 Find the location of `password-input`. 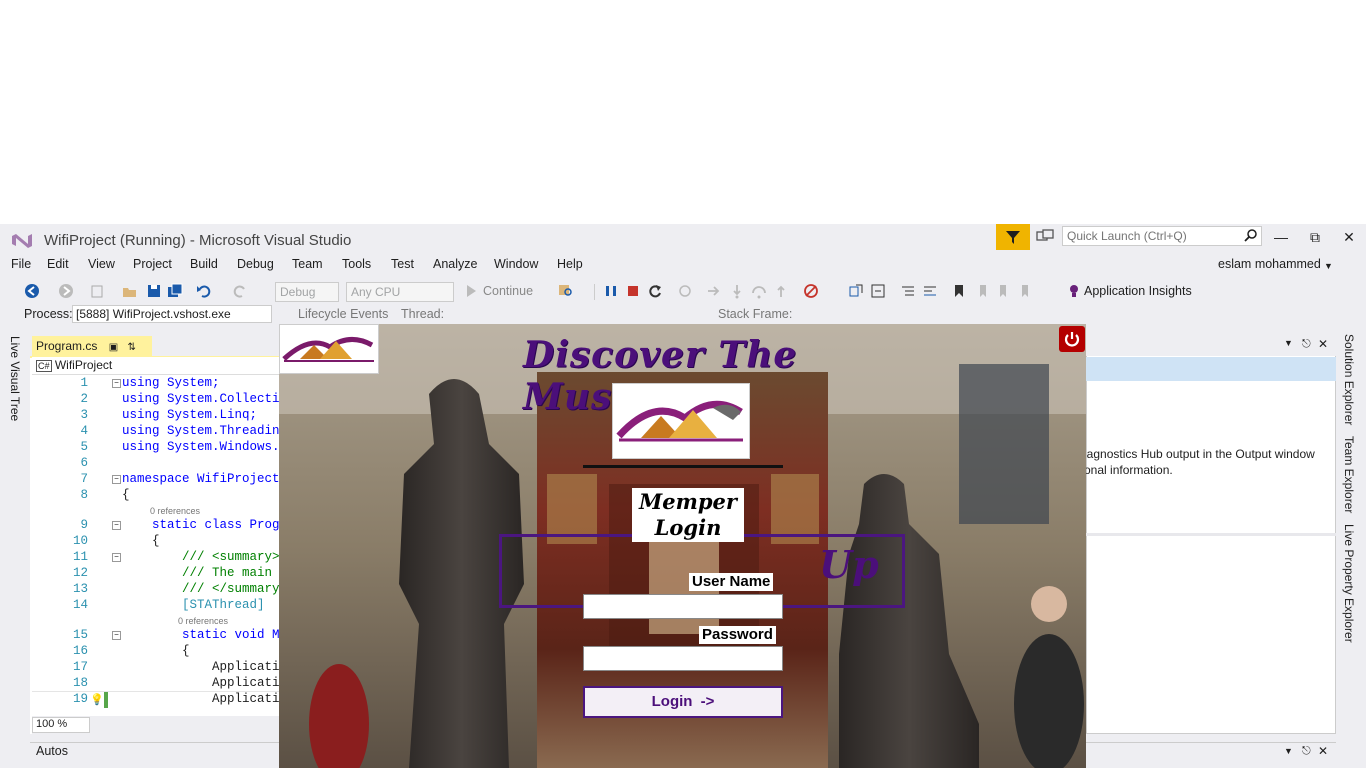

password-input is located at coordinates (683, 658).